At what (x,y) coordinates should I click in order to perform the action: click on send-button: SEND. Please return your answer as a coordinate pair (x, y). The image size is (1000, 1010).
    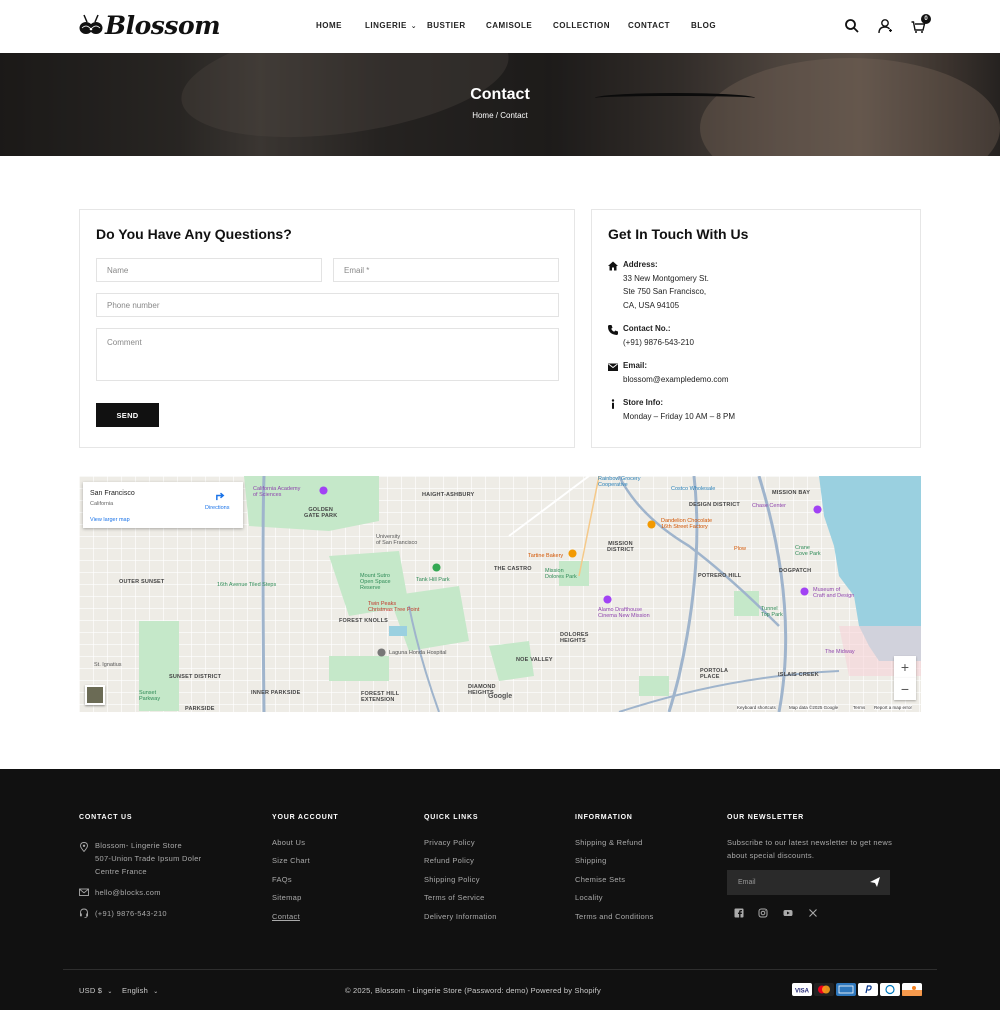
    Looking at the image, I should click on (127, 415).